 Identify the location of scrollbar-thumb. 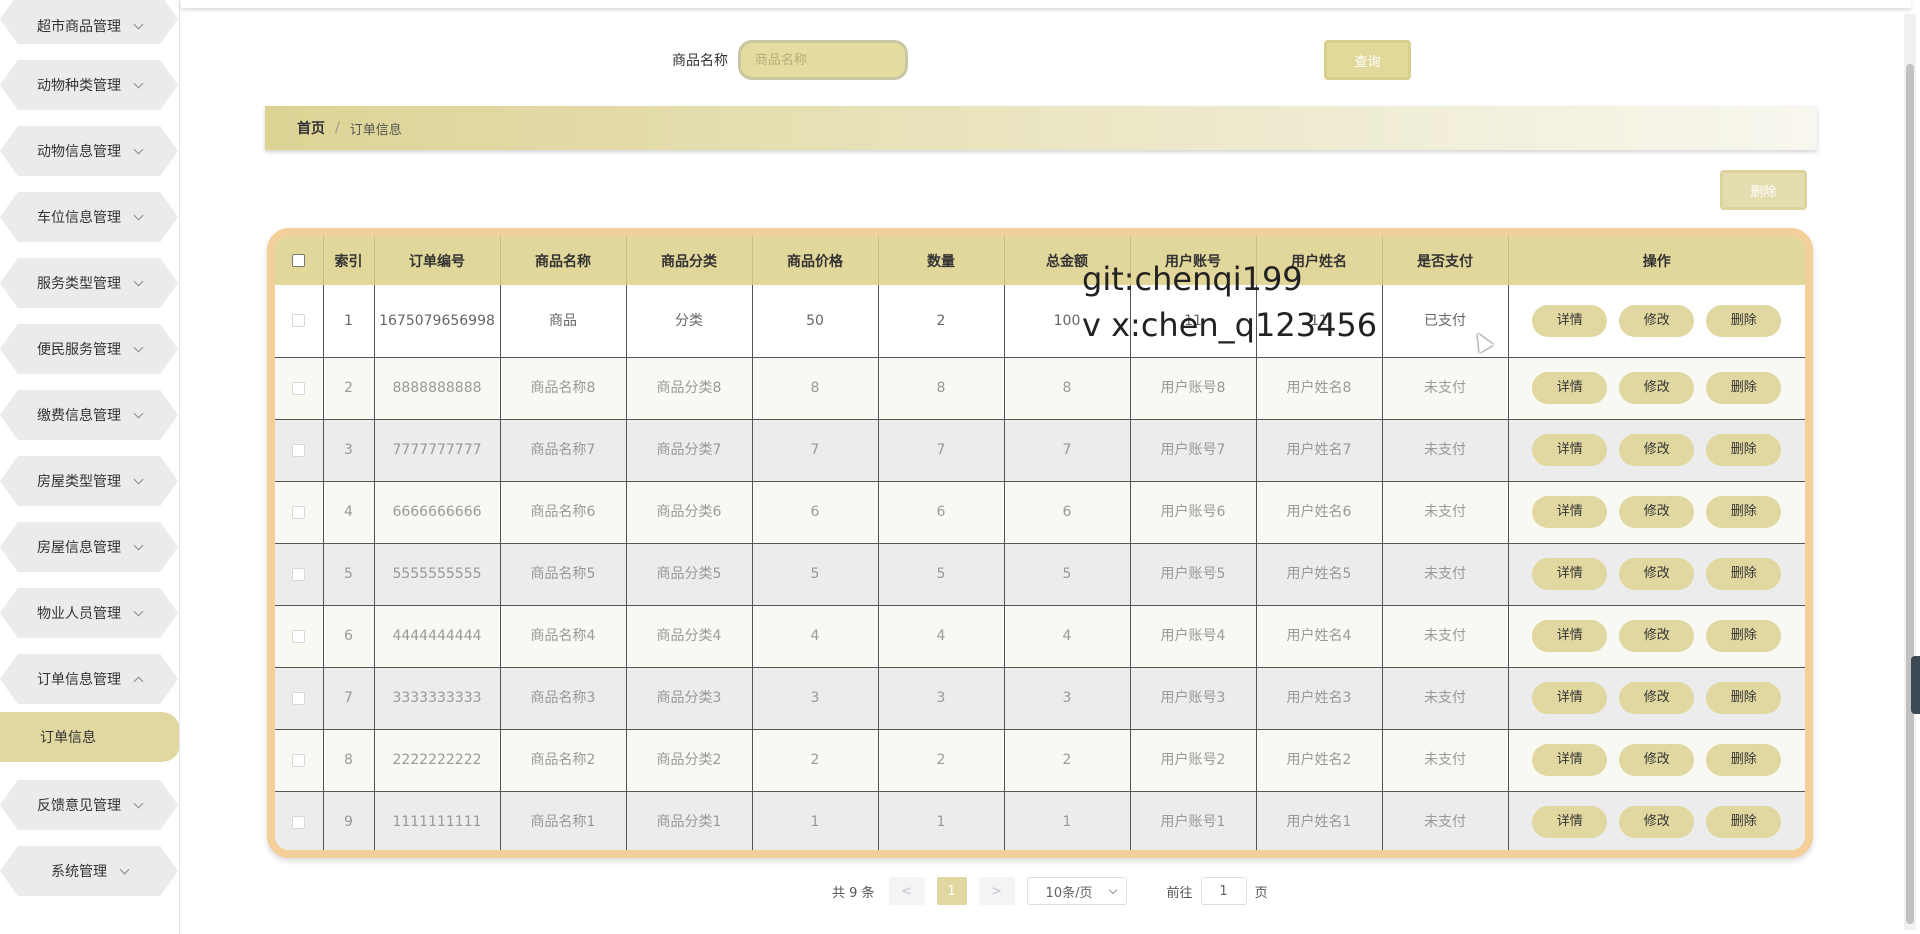
(1910, 494).